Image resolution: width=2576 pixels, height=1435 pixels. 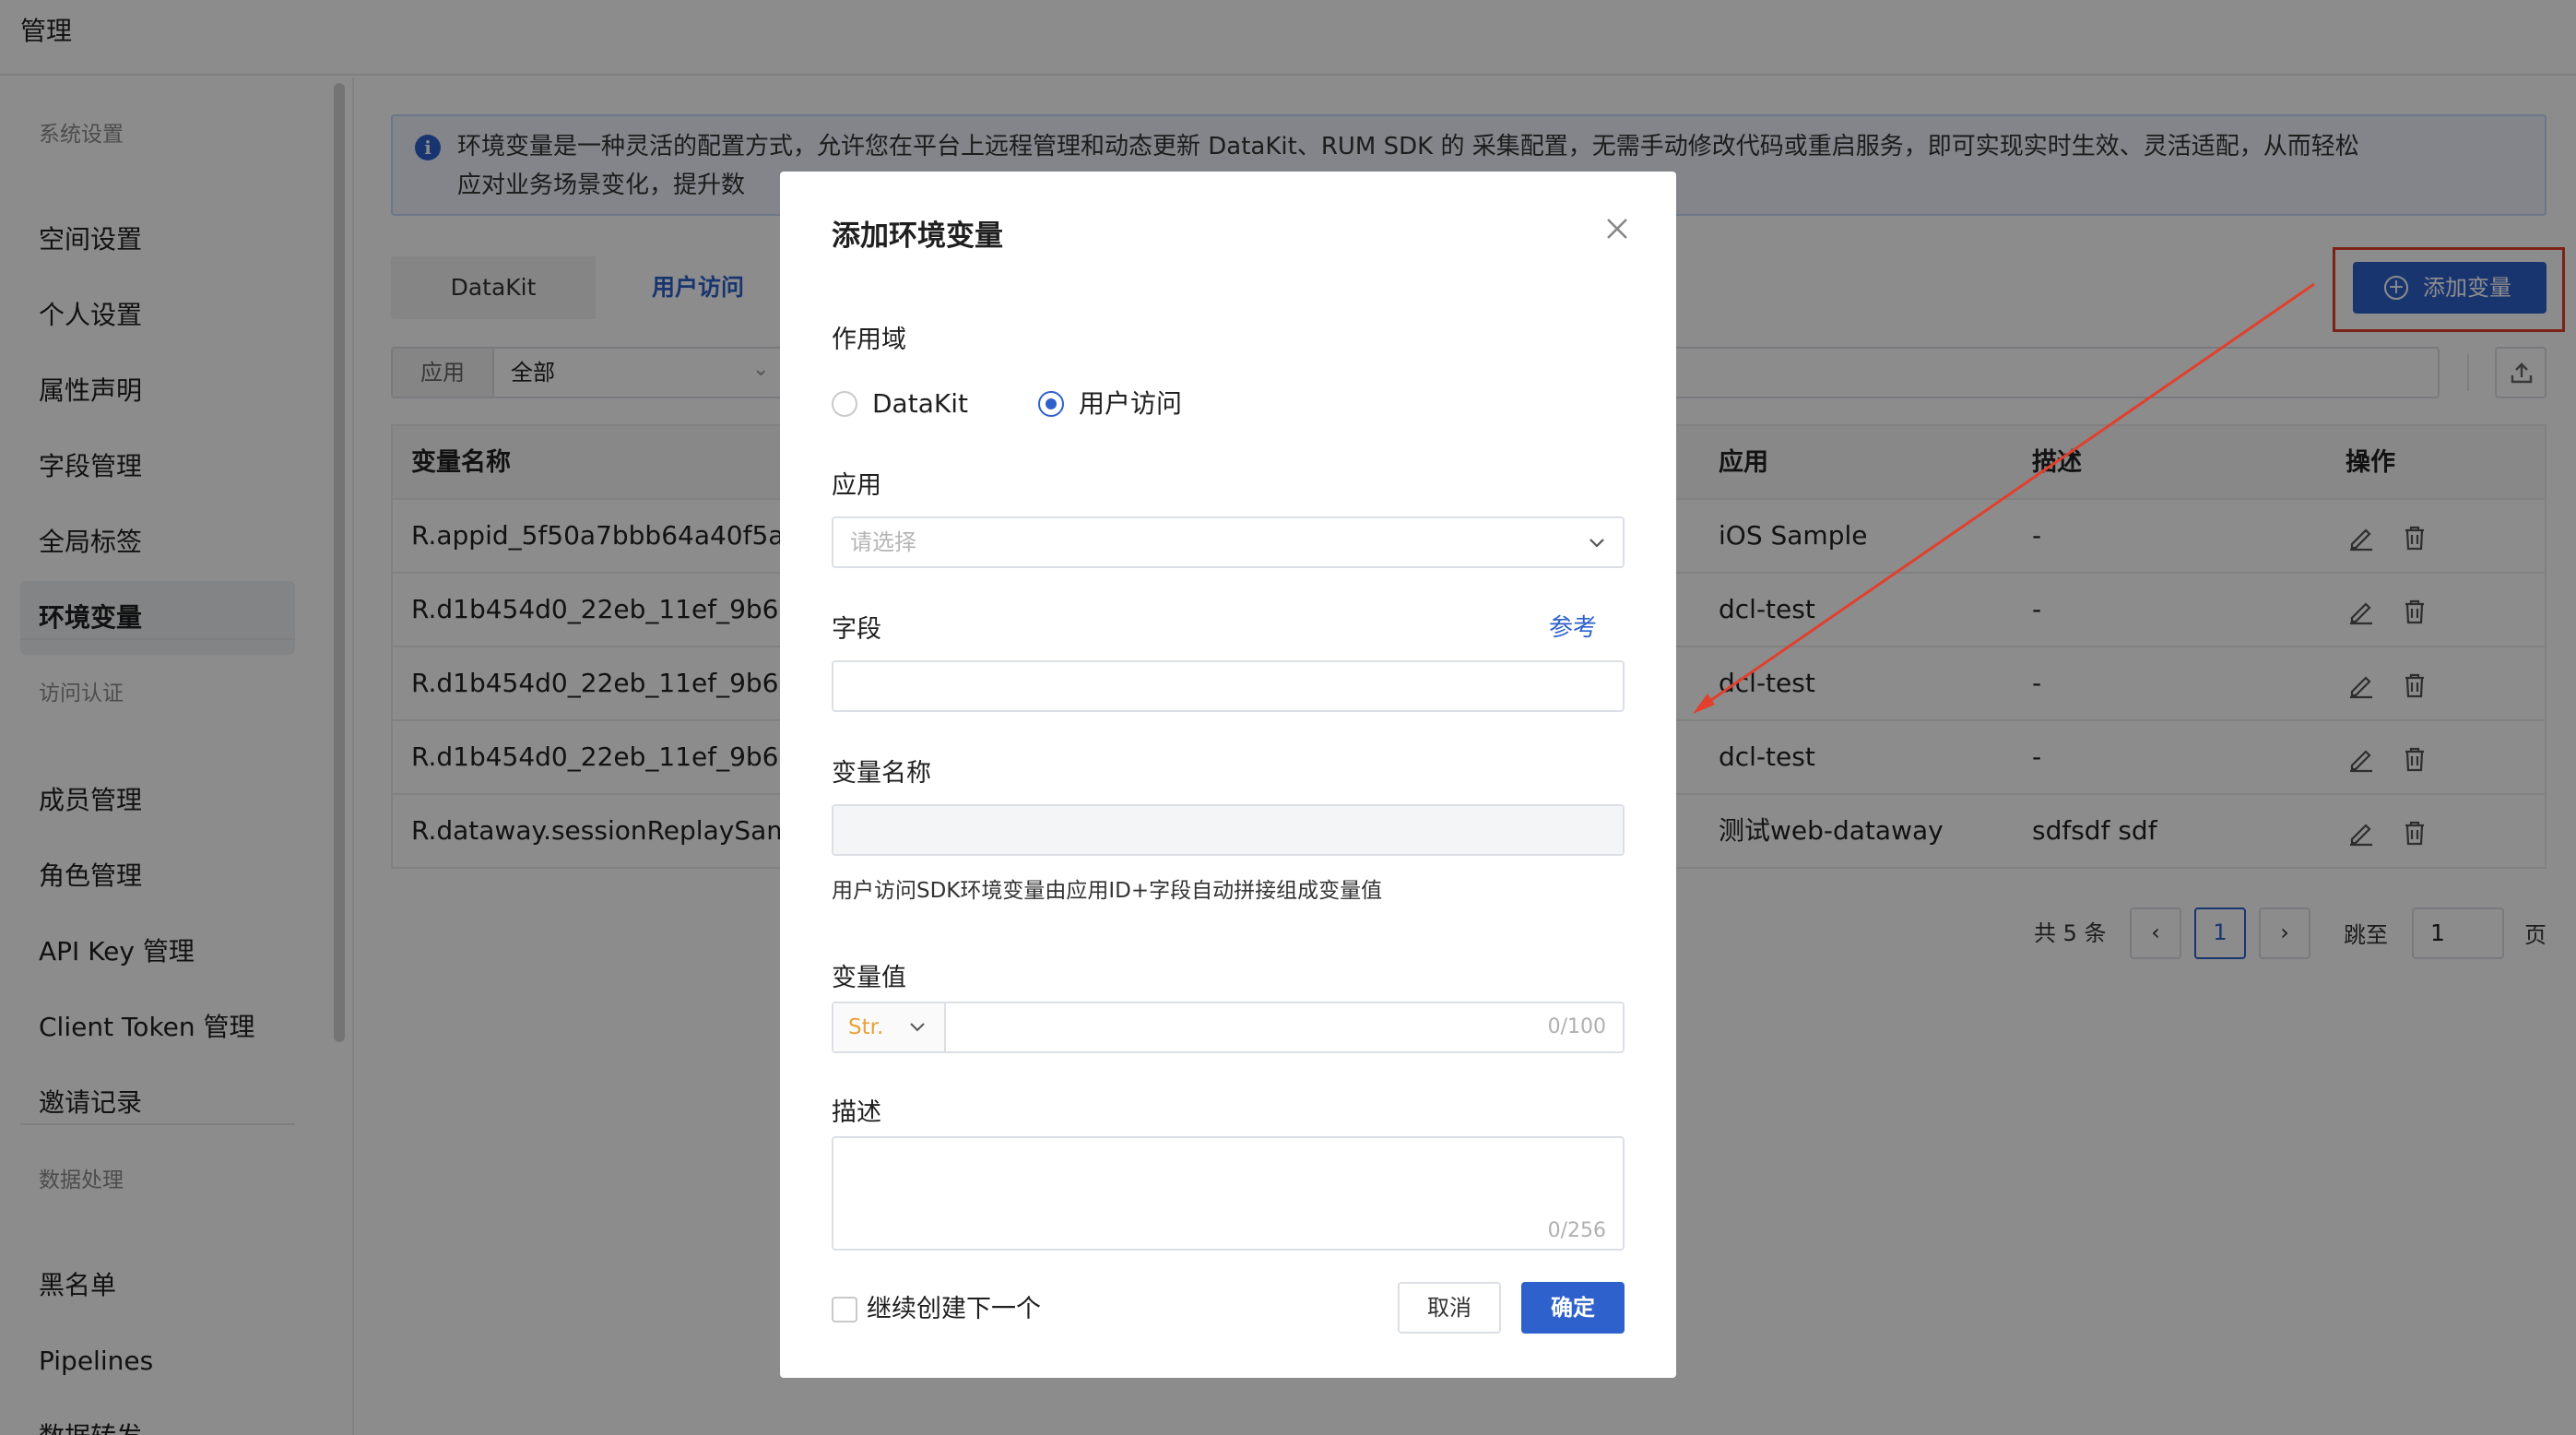 I want to click on app-label: 应用, so click(x=856, y=486).